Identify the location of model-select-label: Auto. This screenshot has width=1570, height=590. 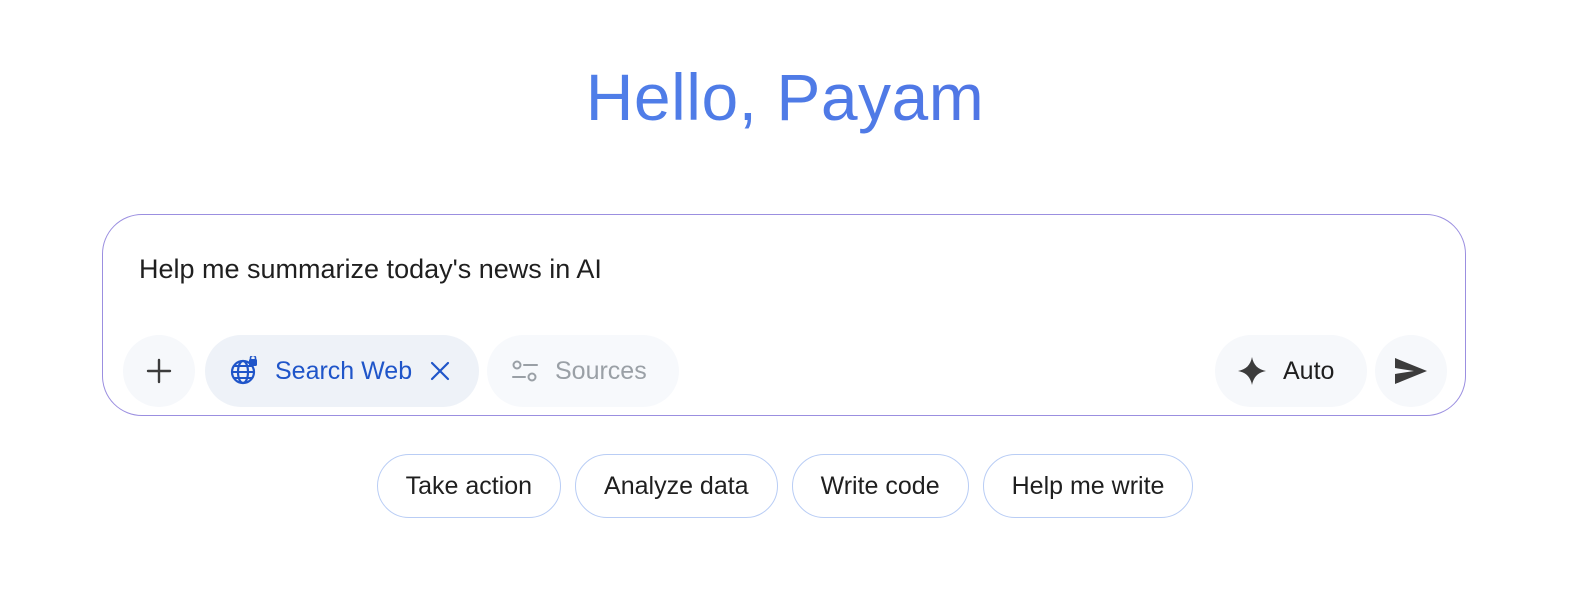
(1309, 370).